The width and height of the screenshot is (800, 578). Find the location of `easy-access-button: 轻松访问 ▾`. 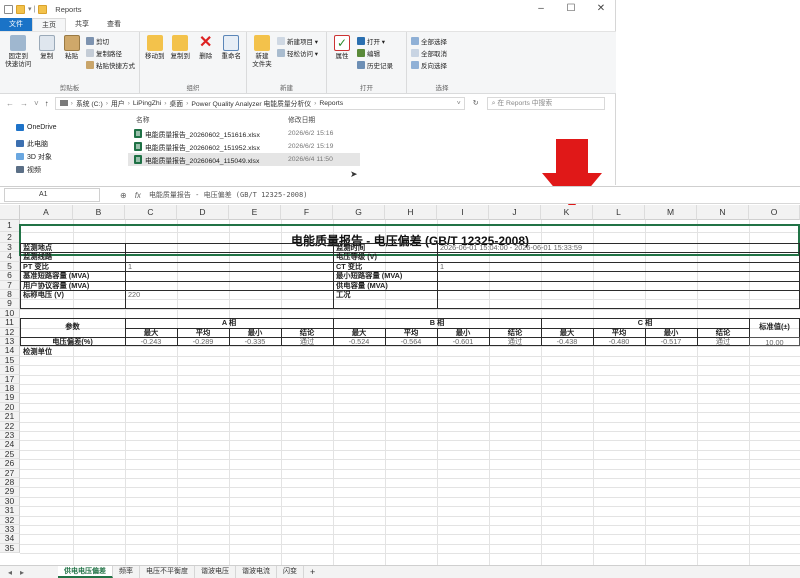

easy-access-button: 轻松访问 ▾ is located at coordinates (297, 53).